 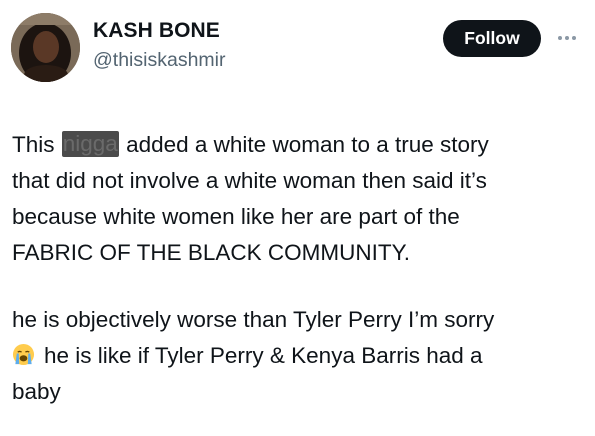 What do you see at coordinates (159, 31) in the screenshot?
I see `author-display-name: KASH BONE` at bounding box center [159, 31].